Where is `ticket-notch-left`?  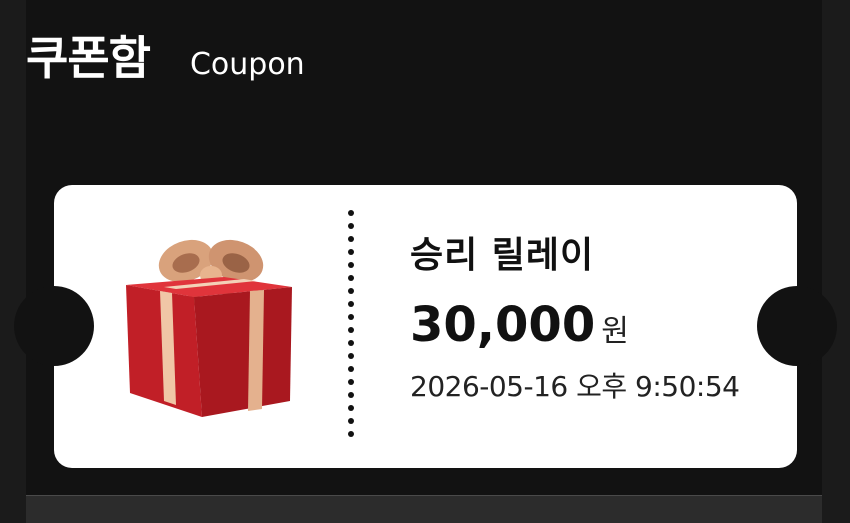 ticket-notch-left is located at coordinates (54, 326).